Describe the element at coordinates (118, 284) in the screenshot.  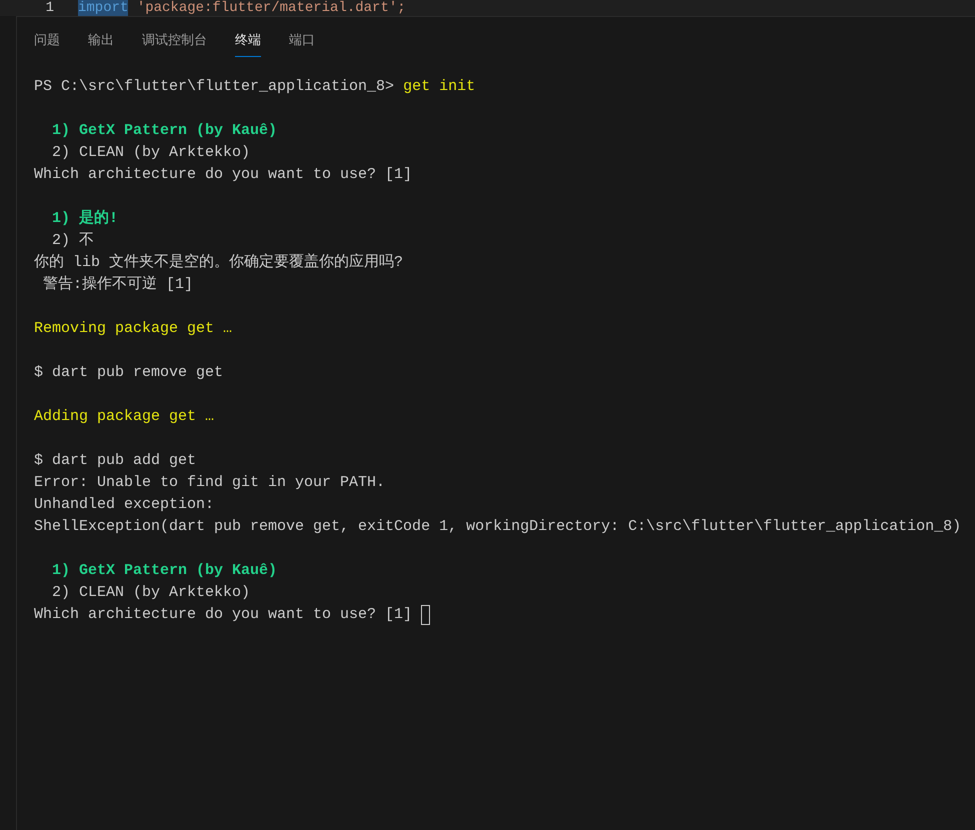
I see `output-line: 警告:操作不可逆 [1]` at that location.